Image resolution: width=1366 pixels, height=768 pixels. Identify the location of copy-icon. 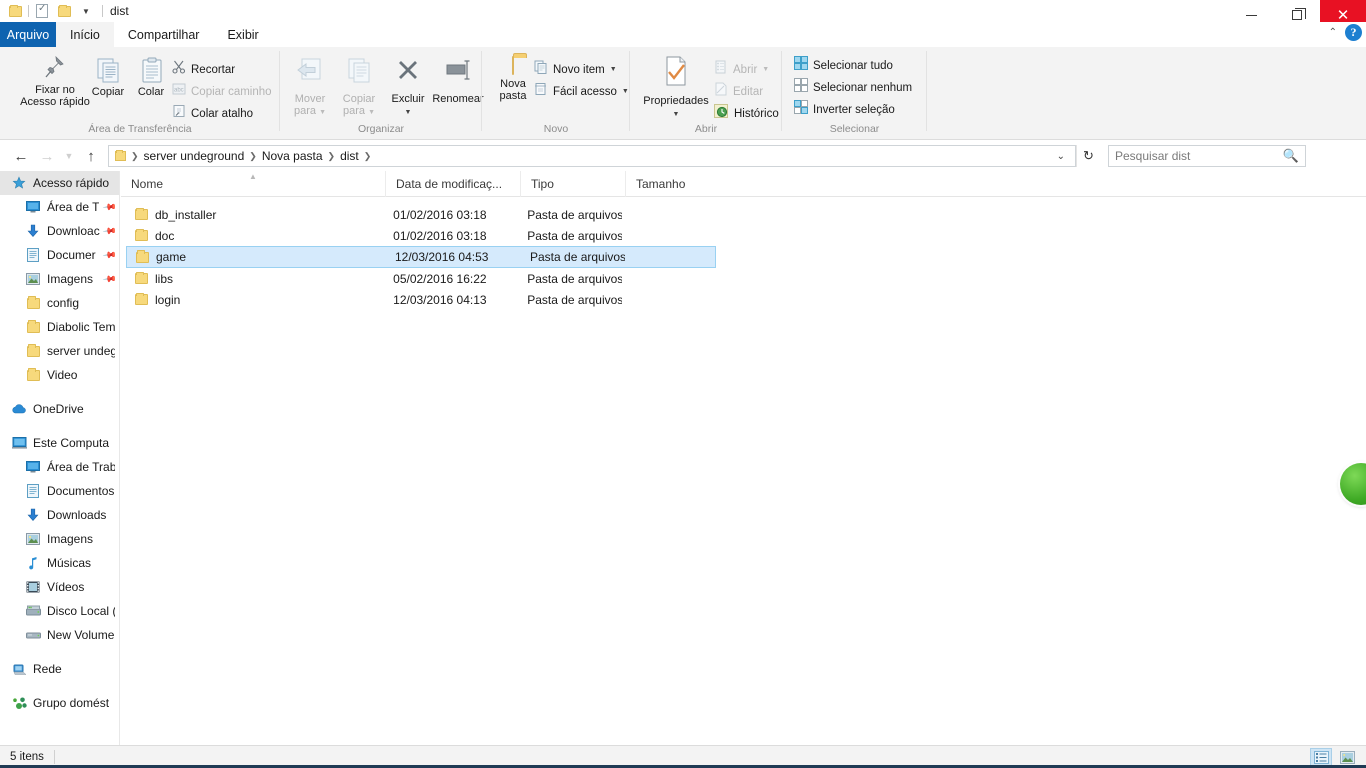
(108, 70).